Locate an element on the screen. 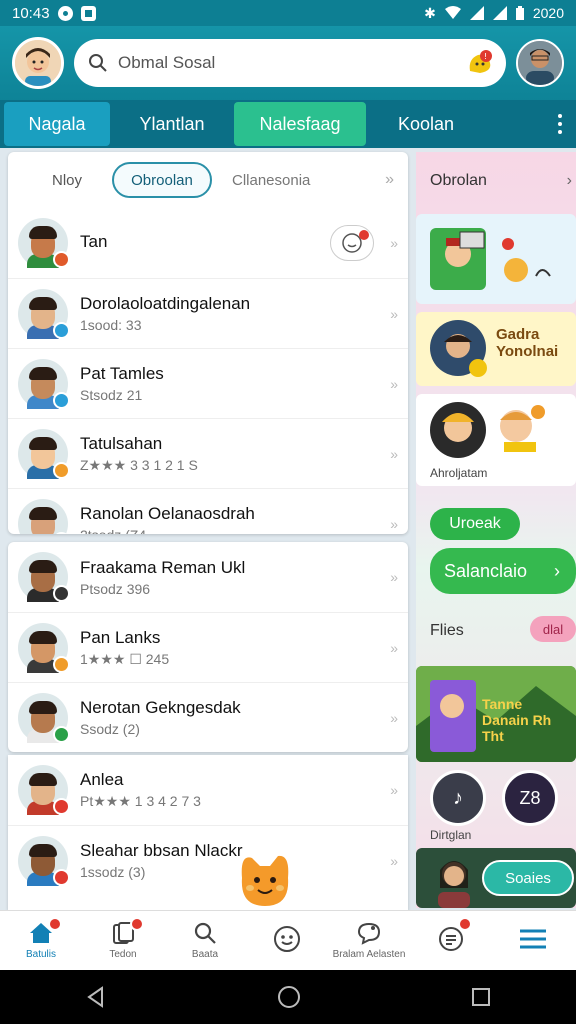  salanclaio-button: Salanclaio › is located at coordinates (503, 571).